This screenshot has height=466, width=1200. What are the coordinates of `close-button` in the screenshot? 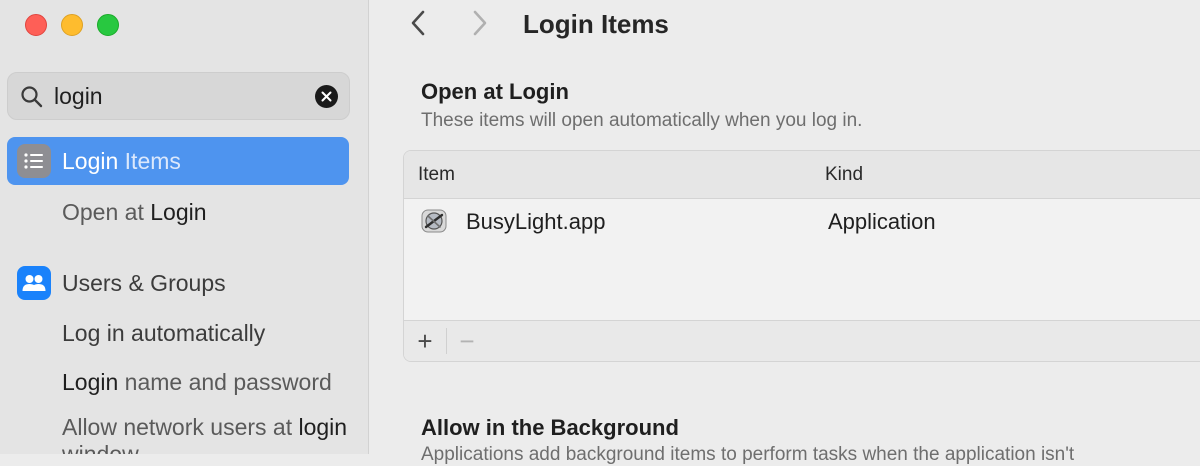 It's located at (36, 25).